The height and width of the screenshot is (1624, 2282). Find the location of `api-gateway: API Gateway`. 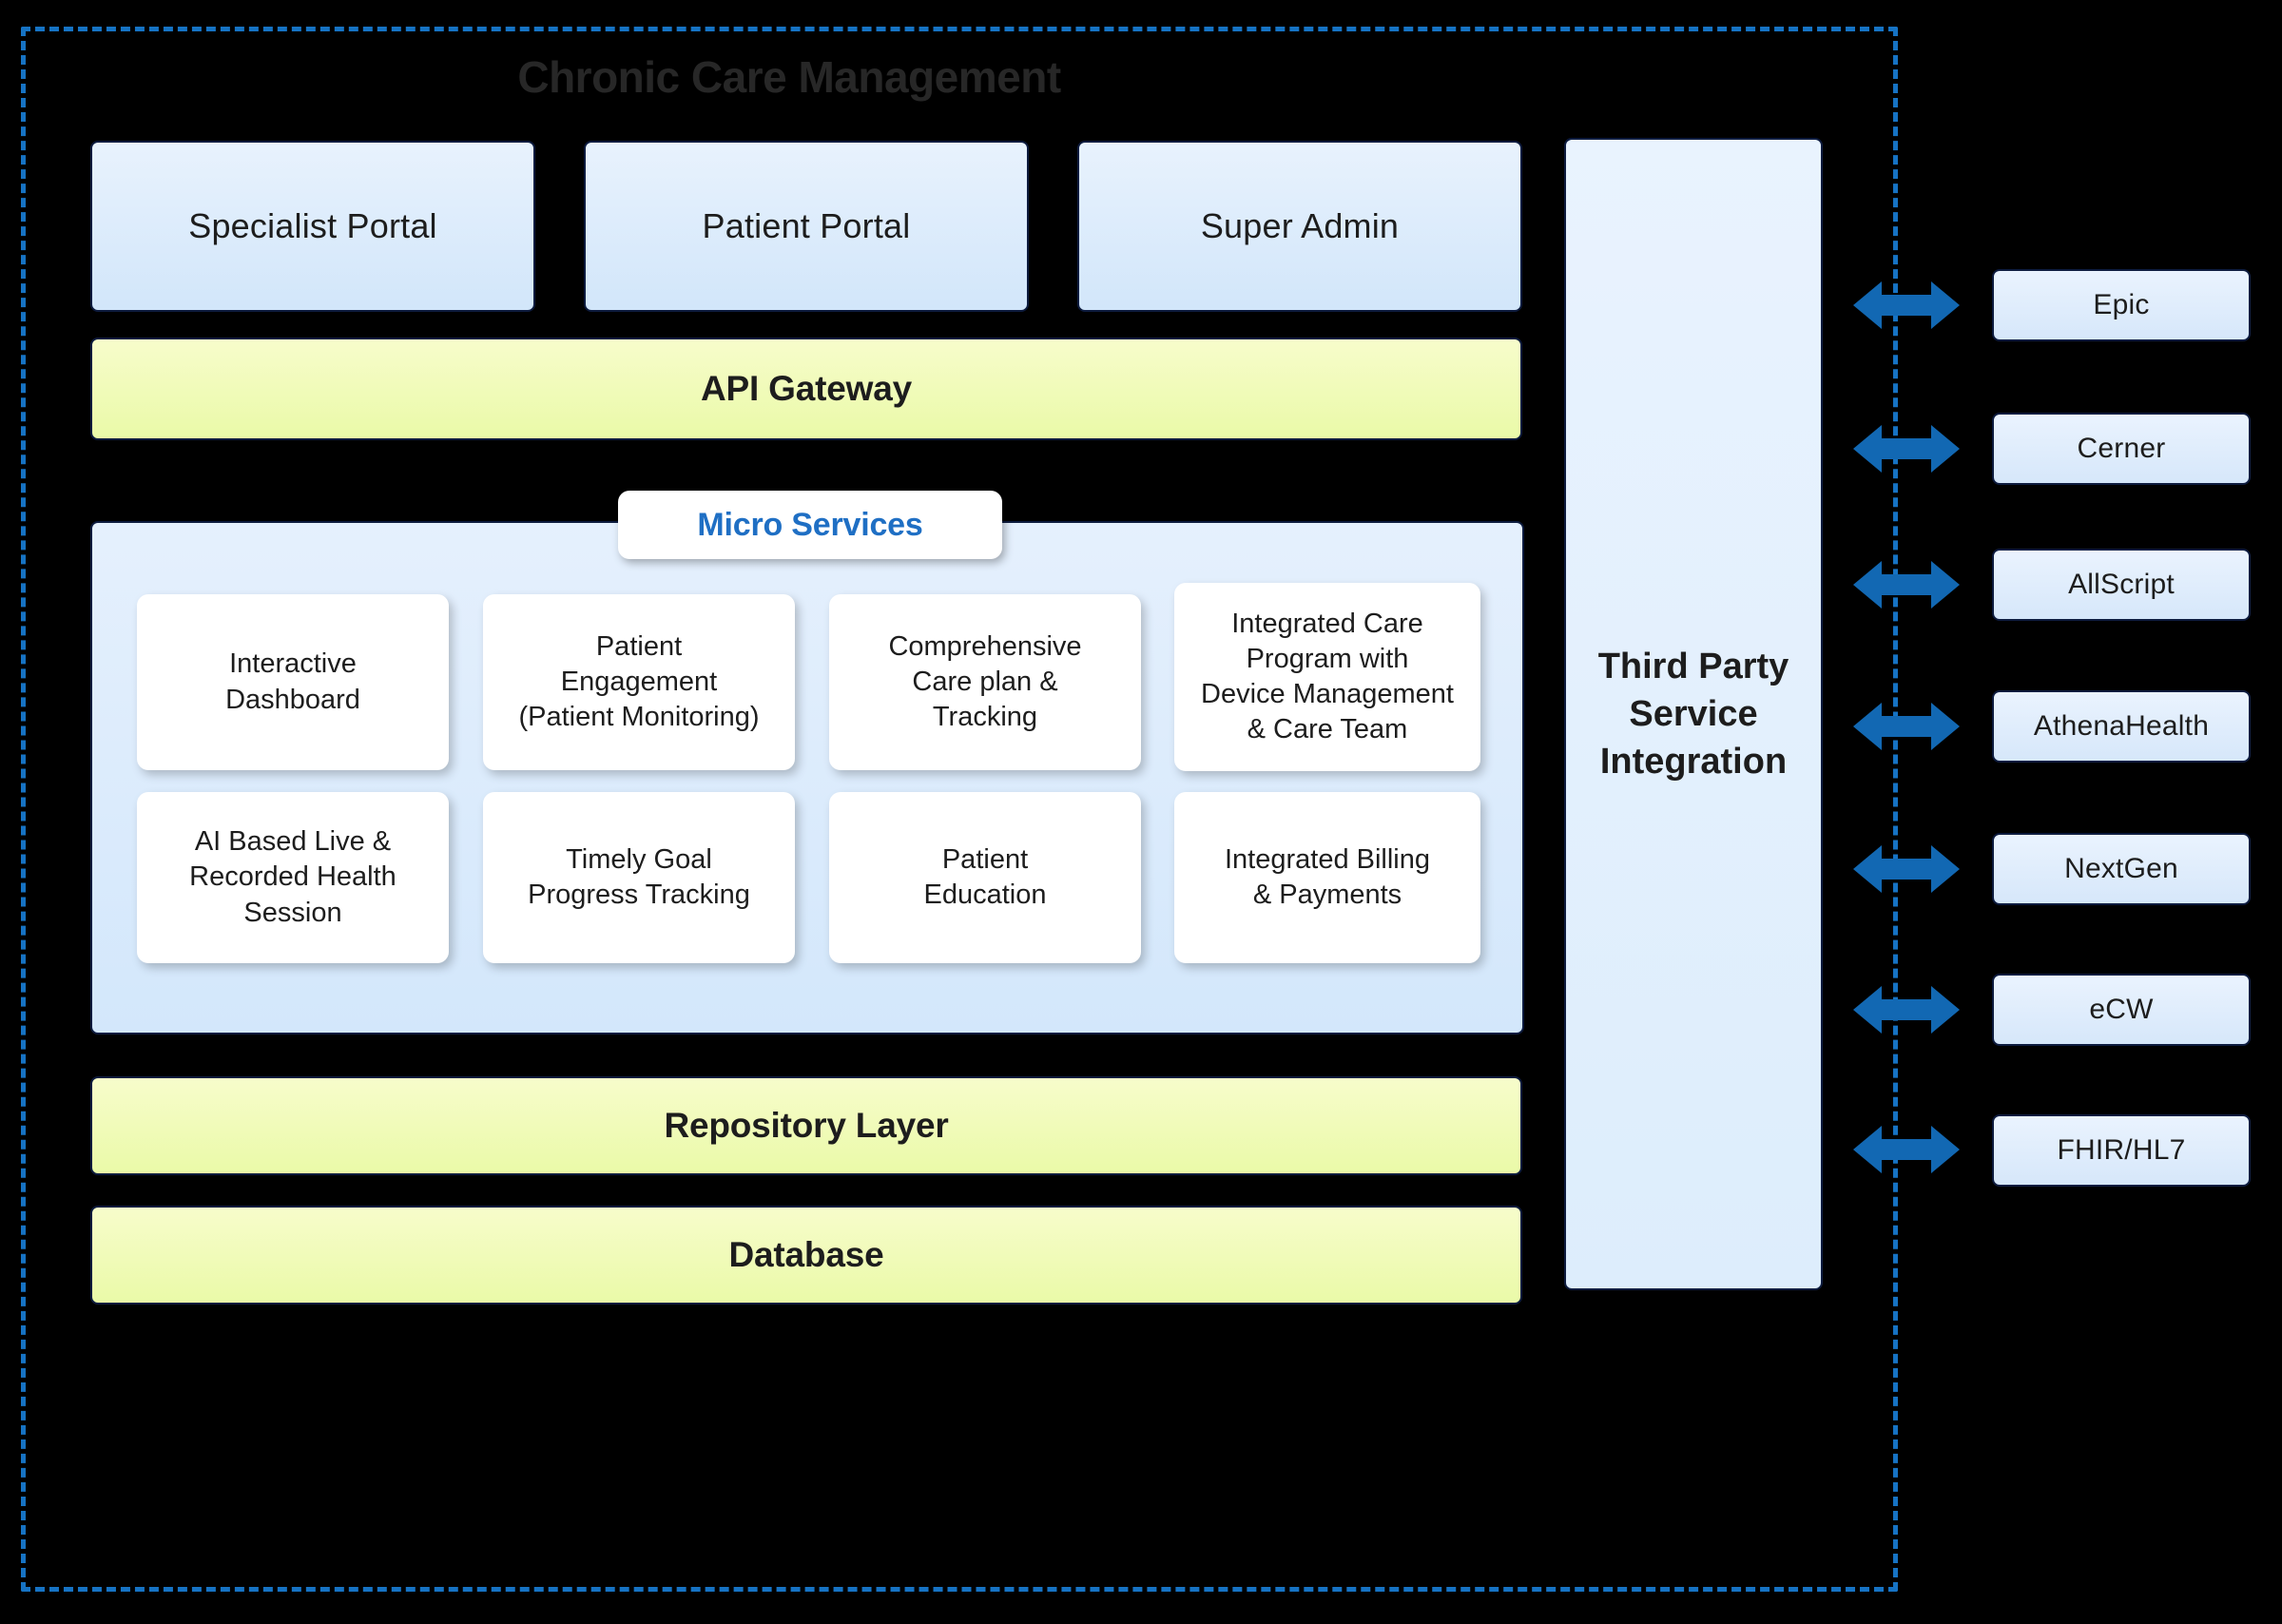

api-gateway: API Gateway is located at coordinates (806, 389).